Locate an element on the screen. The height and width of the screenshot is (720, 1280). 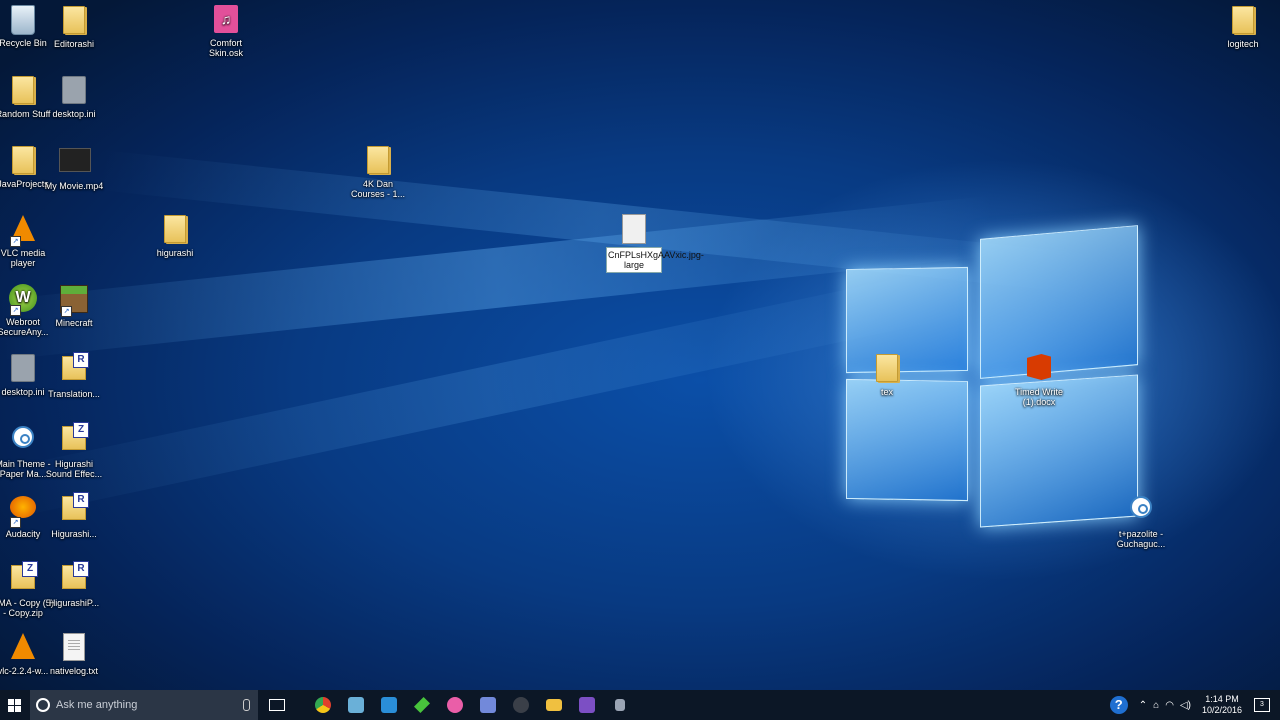
taskbar-app-file-explorer is located at coordinates (554, 705).